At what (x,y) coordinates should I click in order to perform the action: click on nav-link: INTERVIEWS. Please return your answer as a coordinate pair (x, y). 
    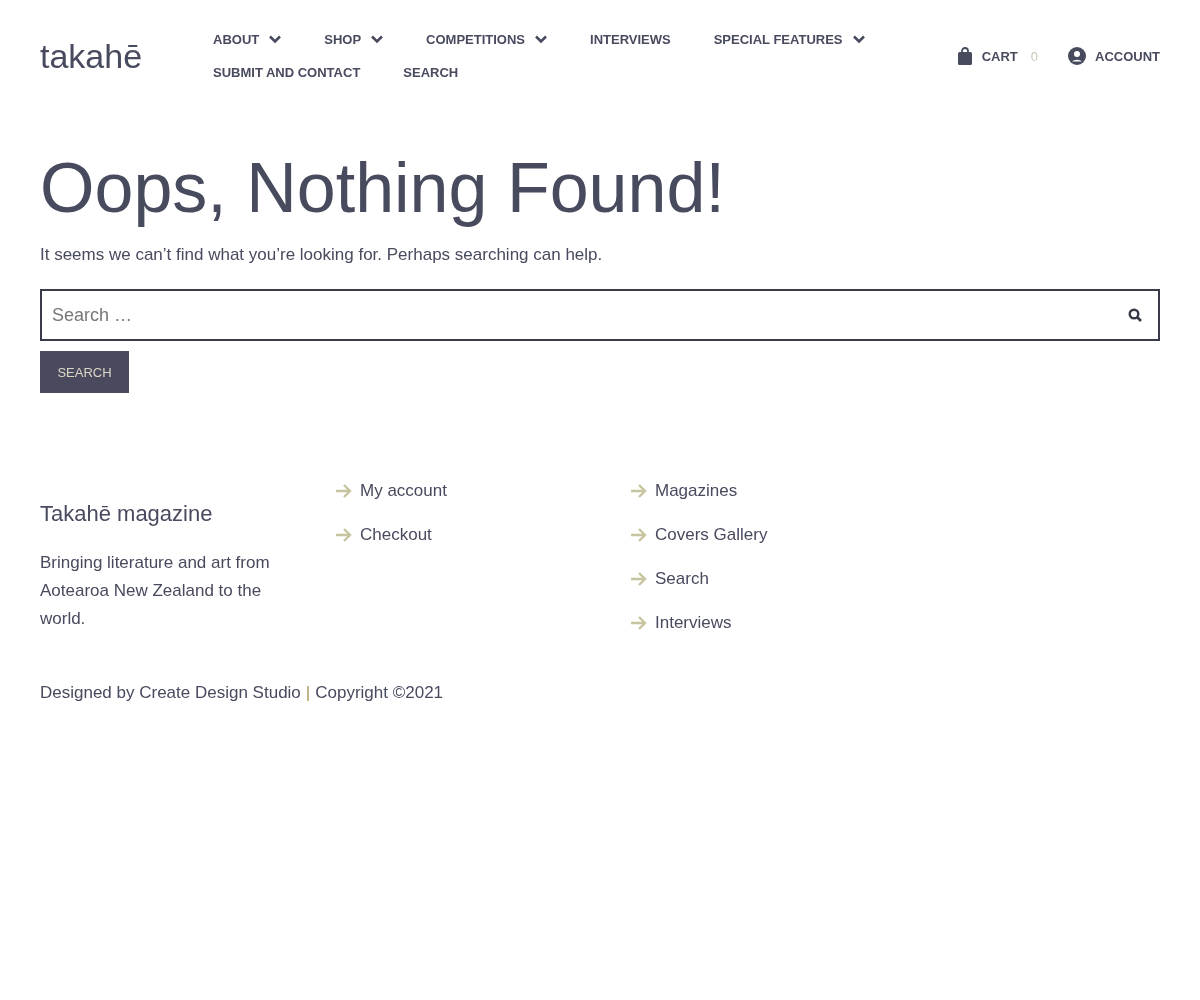
    Looking at the image, I should click on (630, 39).